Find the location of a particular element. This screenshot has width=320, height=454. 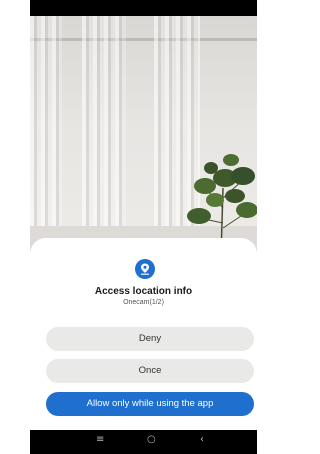

location-pin-icon is located at coordinates (145, 269).